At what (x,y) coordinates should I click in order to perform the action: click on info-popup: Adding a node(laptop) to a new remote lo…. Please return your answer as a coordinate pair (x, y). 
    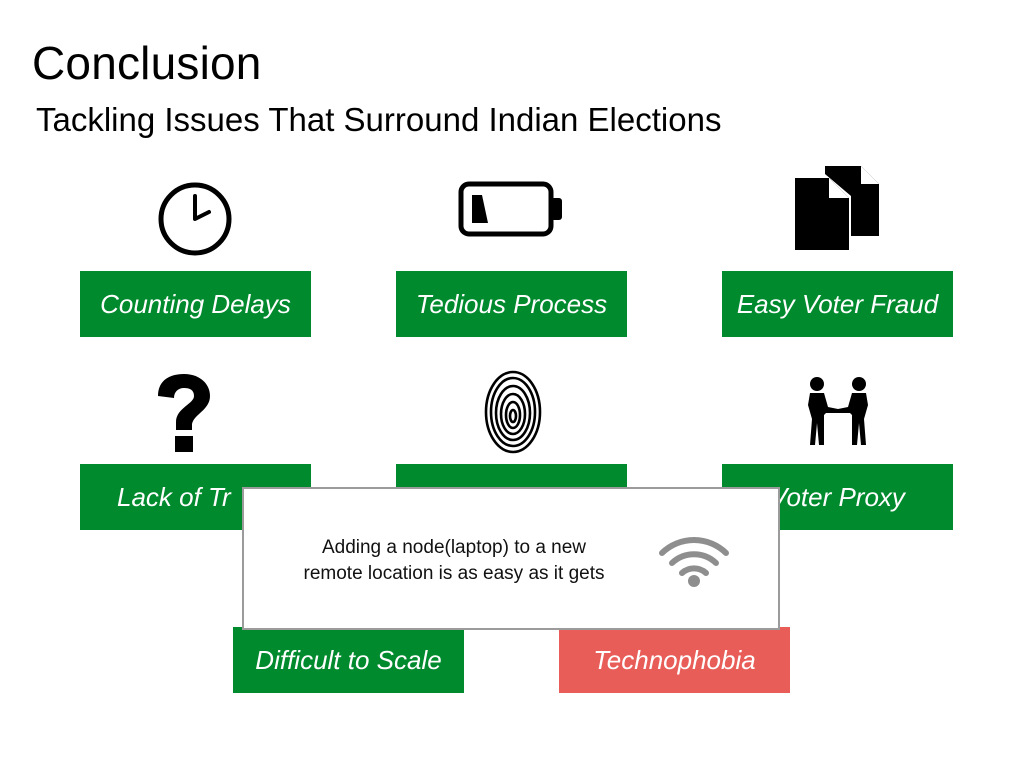
    Looking at the image, I should click on (511, 558).